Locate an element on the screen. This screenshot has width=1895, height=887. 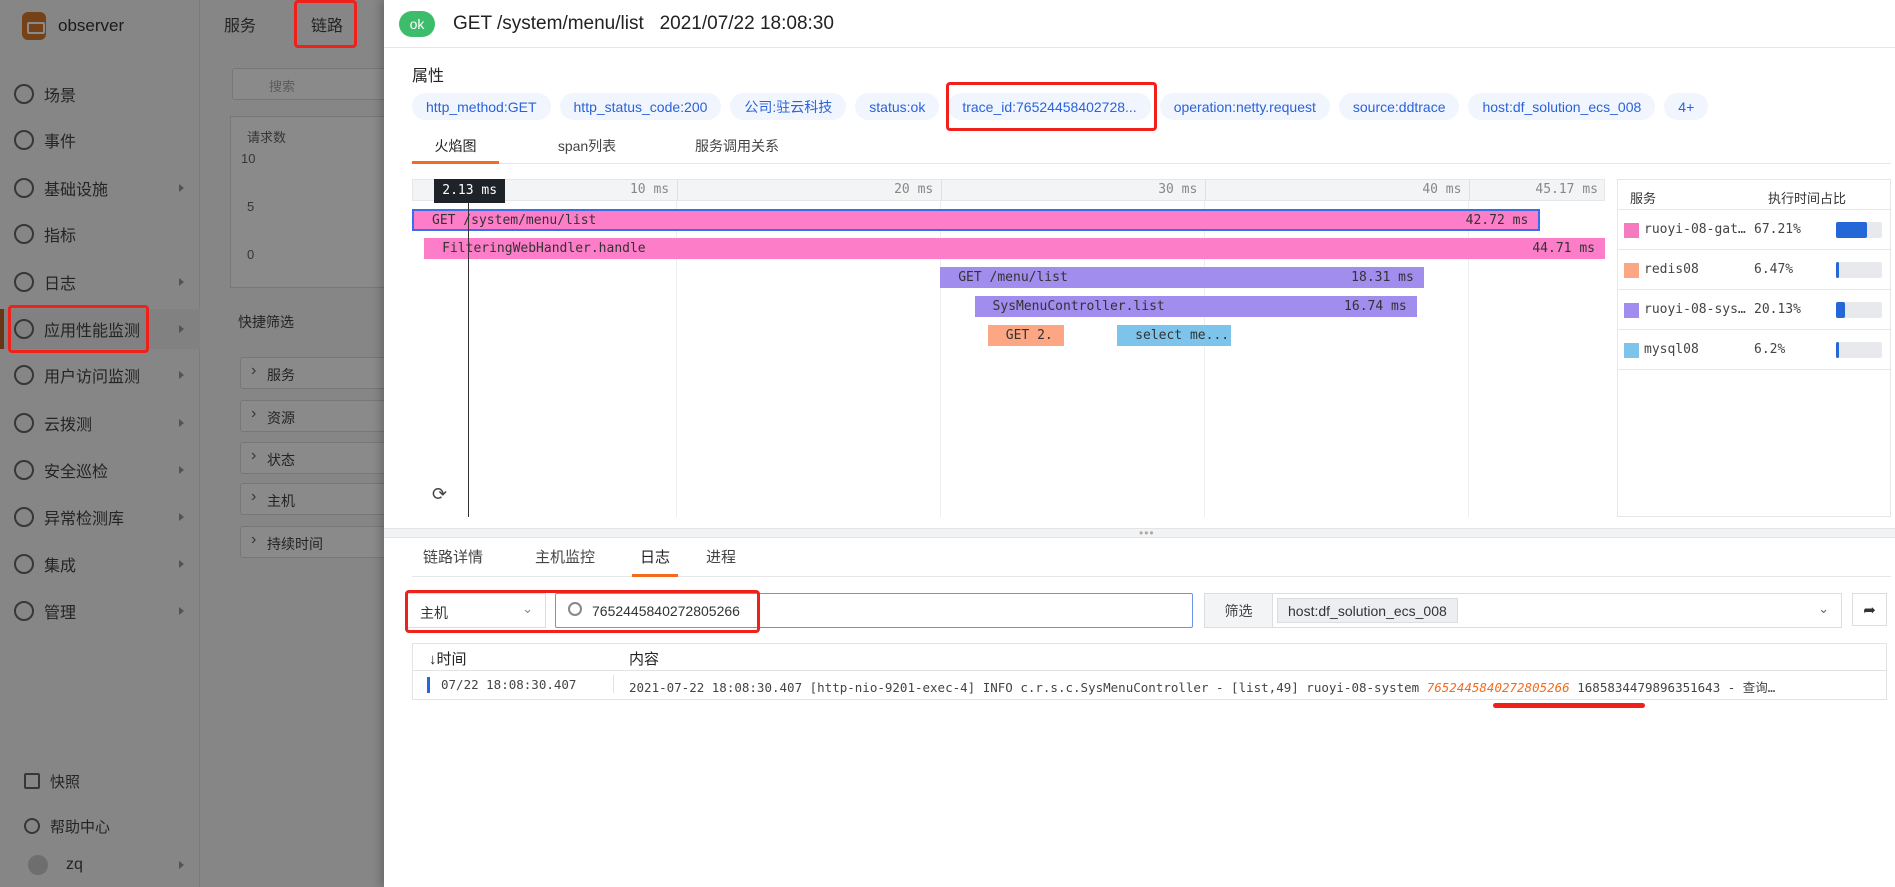
filter-label: 筛选 is located at coordinates (1239, 610).